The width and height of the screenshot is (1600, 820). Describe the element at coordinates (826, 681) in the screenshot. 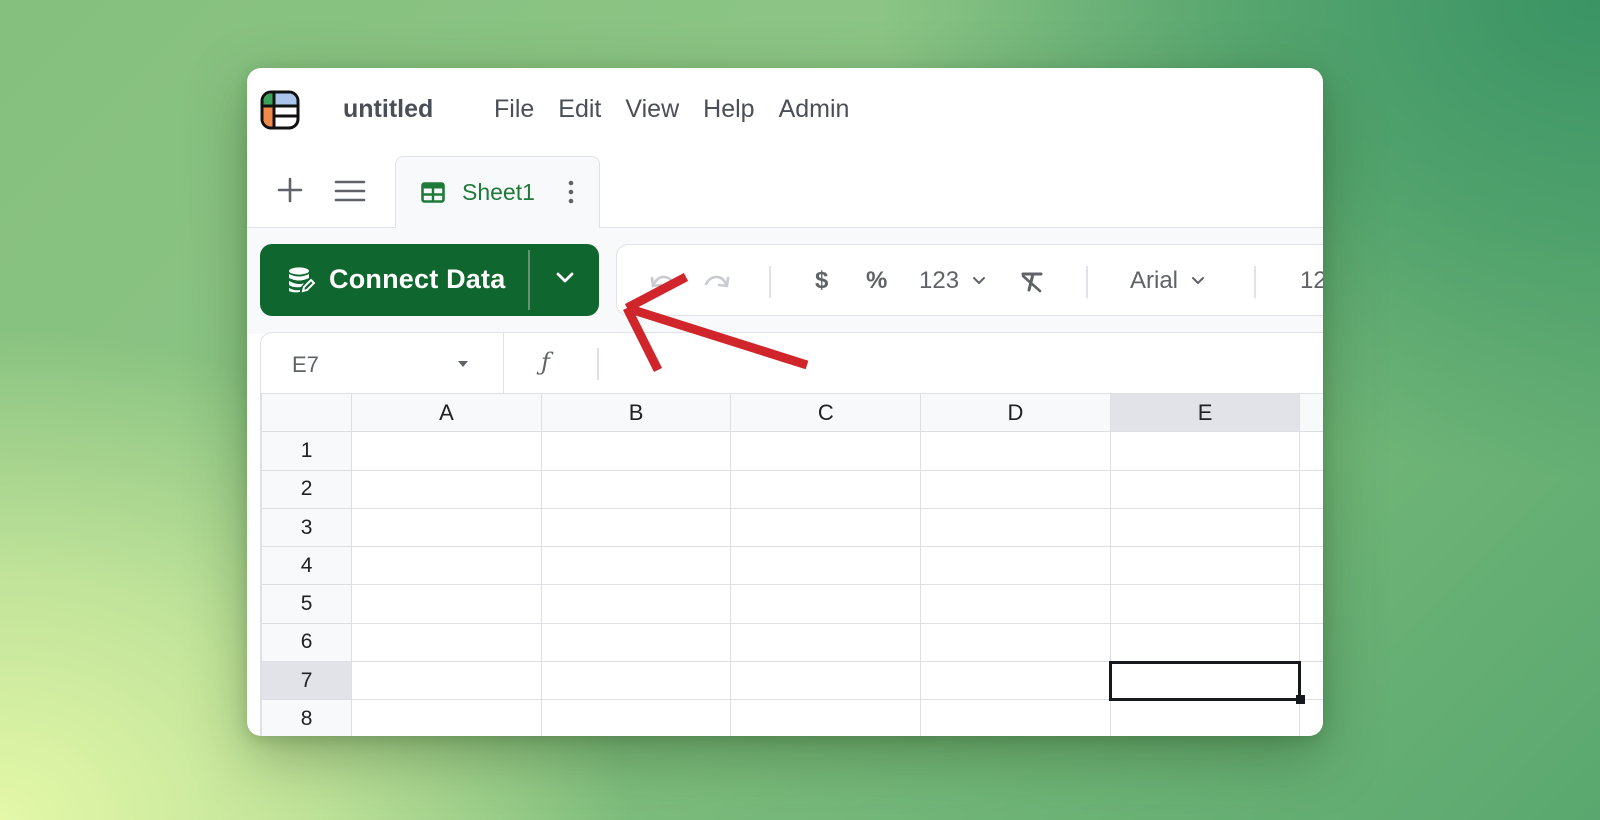

I see `cell-c7` at that location.